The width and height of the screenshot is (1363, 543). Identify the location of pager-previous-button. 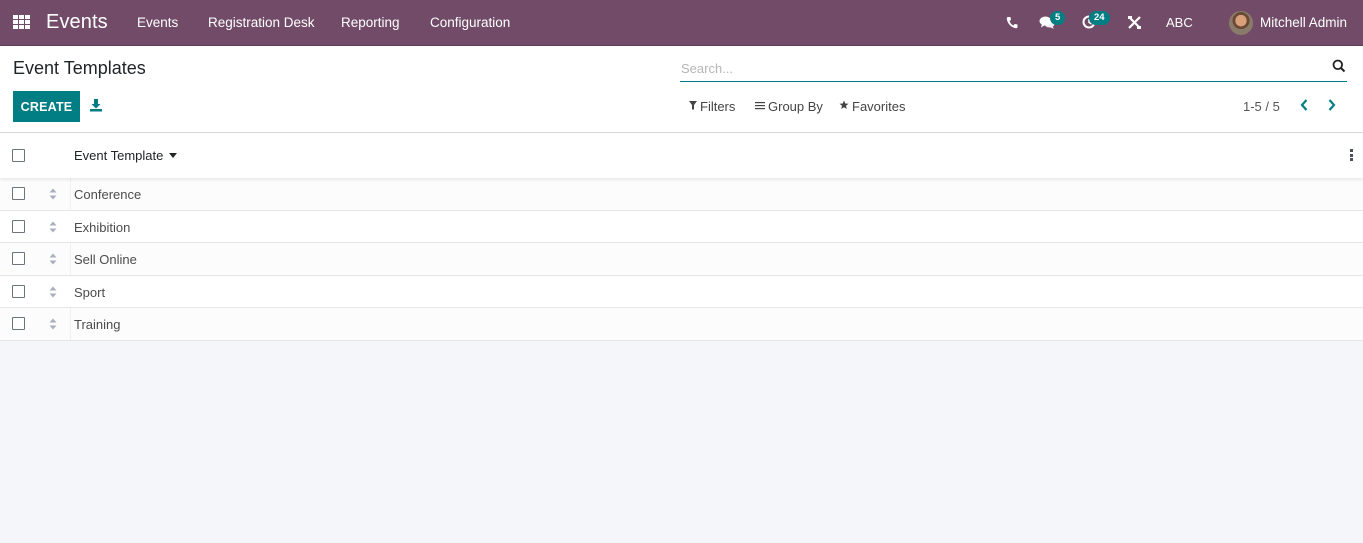
(1306, 106).